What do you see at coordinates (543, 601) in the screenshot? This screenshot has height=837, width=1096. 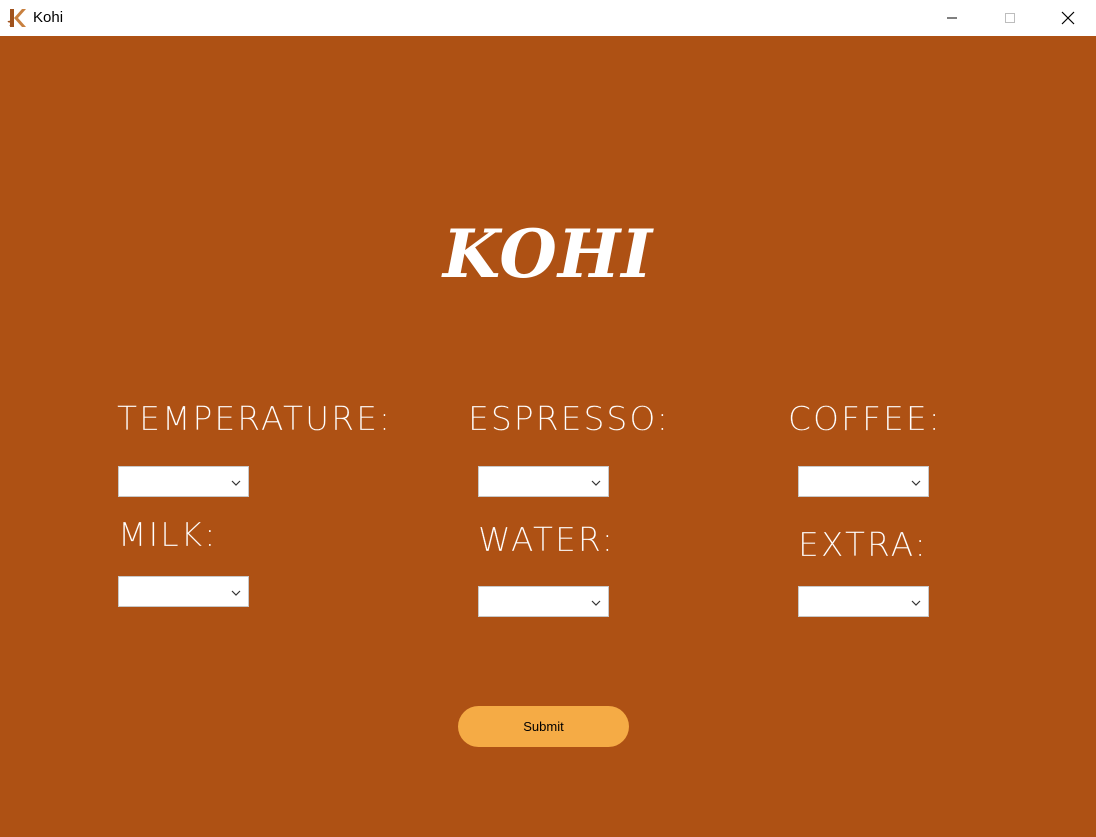 I see `water-select` at bounding box center [543, 601].